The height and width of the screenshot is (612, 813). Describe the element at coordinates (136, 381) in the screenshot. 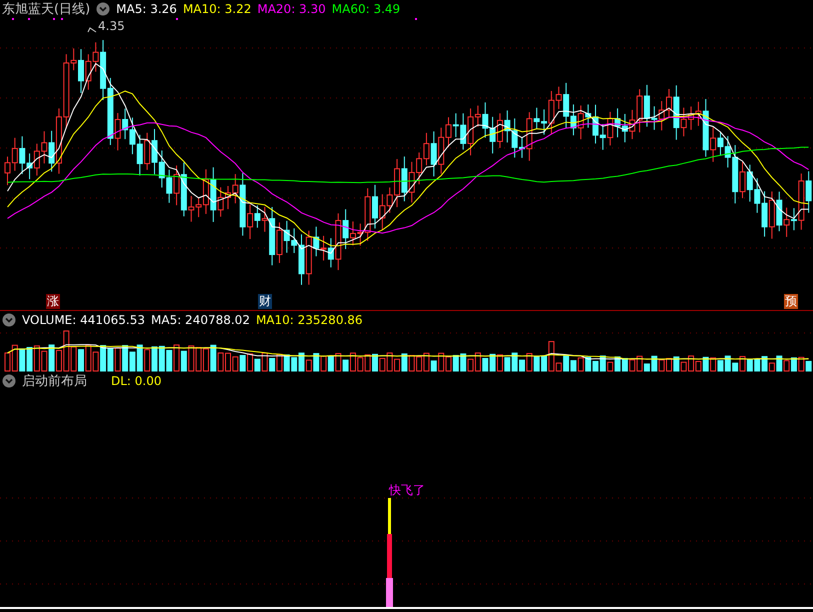

I see `indicator-value: DL: 0.00` at that location.